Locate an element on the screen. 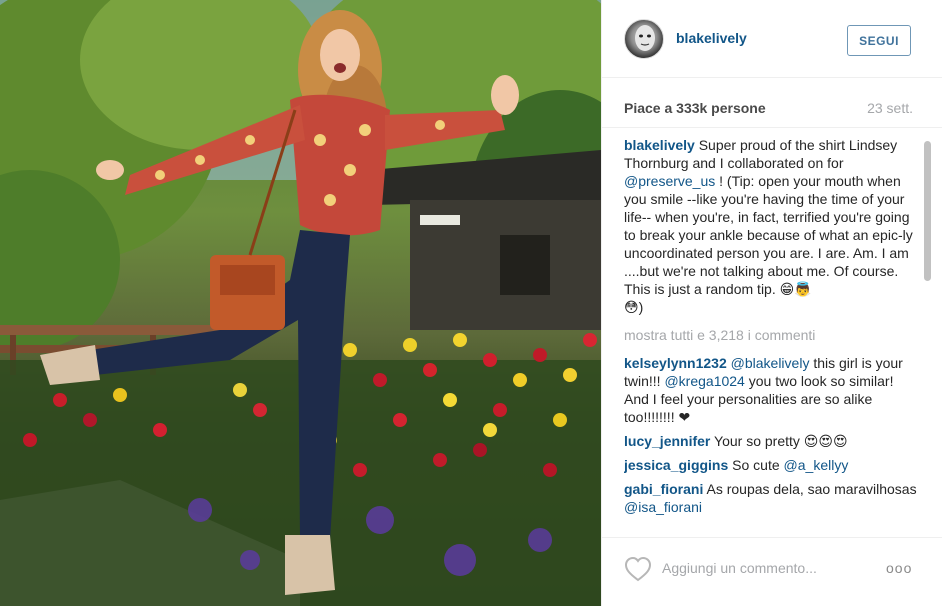  caption-text-part3: 😳) is located at coordinates (634, 307).